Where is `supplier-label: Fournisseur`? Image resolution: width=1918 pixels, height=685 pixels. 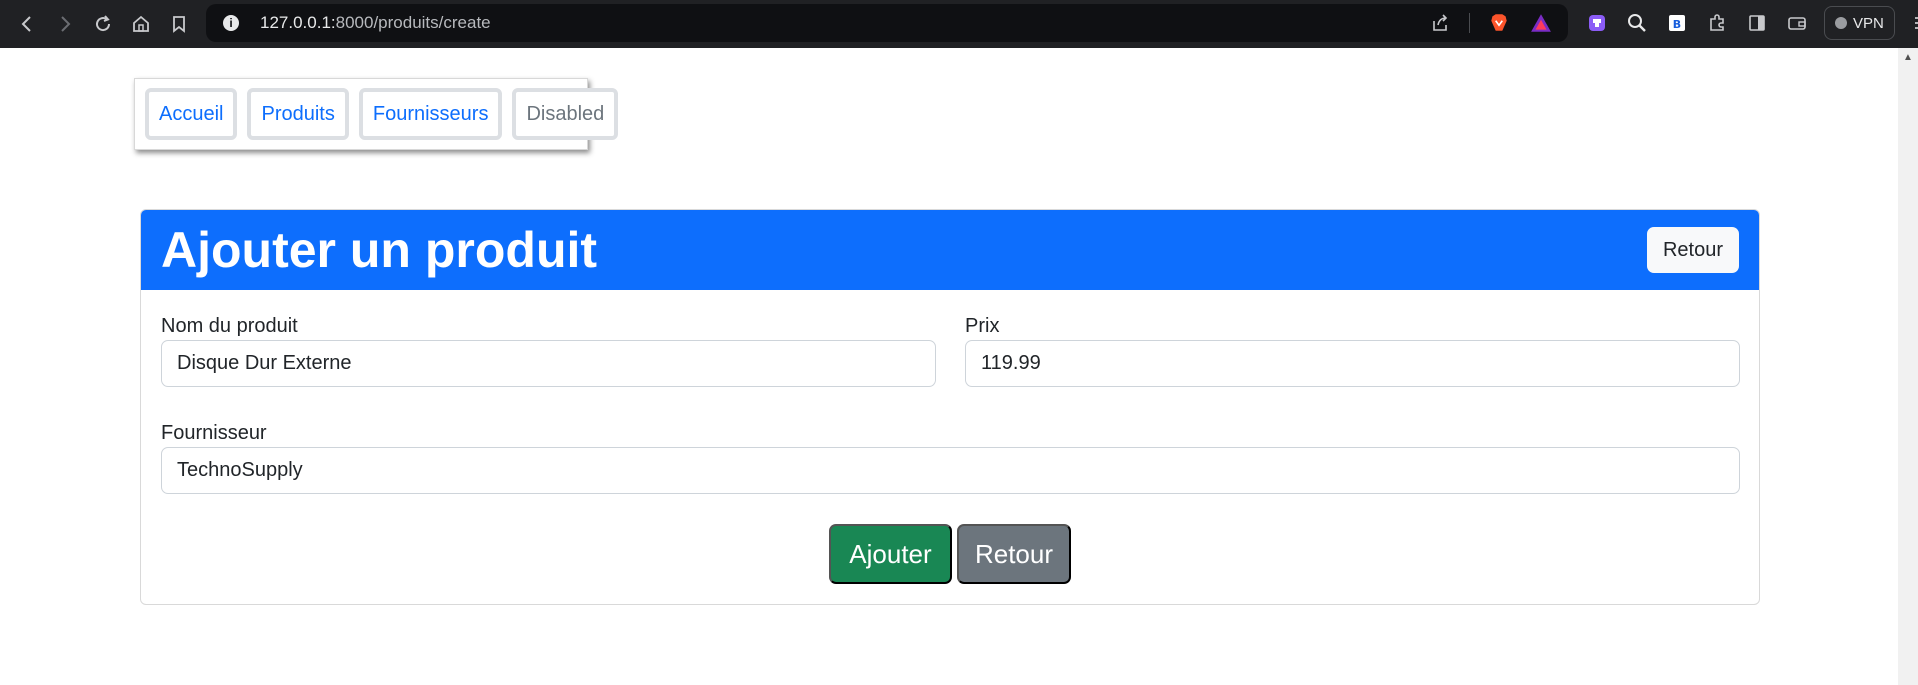
supplier-label: Fournisseur is located at coordinates (214, 433).